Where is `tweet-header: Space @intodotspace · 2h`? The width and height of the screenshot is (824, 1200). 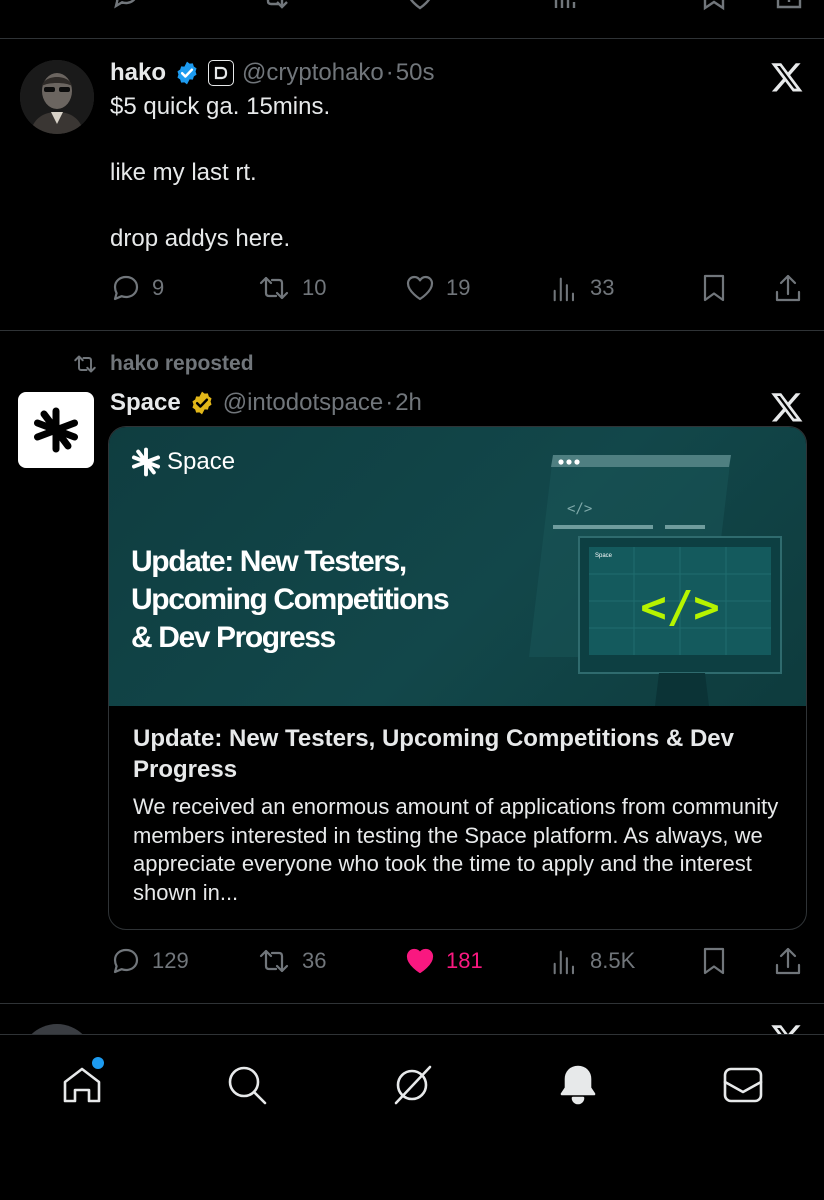 tweet-header: Space @intodotspace · 2h is located at coordinates (266, 403).